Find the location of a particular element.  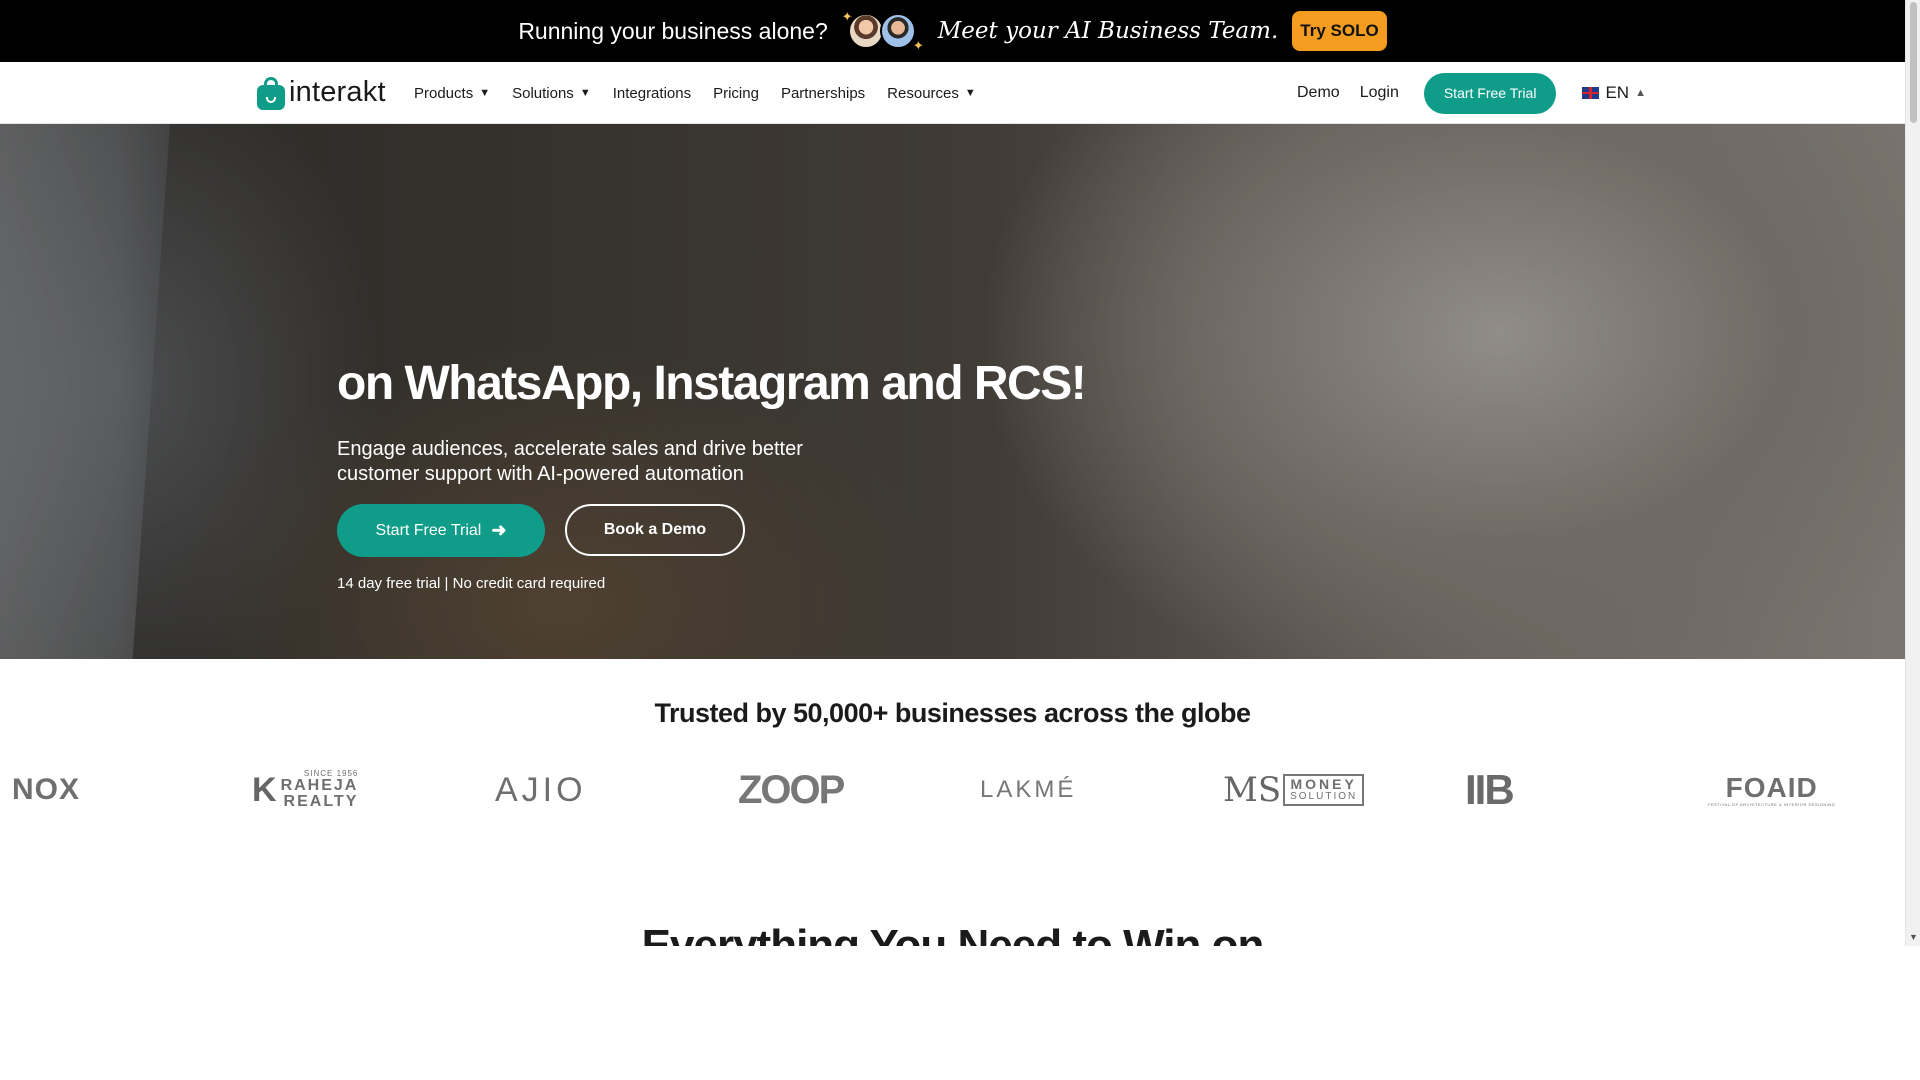

nav-item-pricing: Pricing is located at coordinates (736, 93).